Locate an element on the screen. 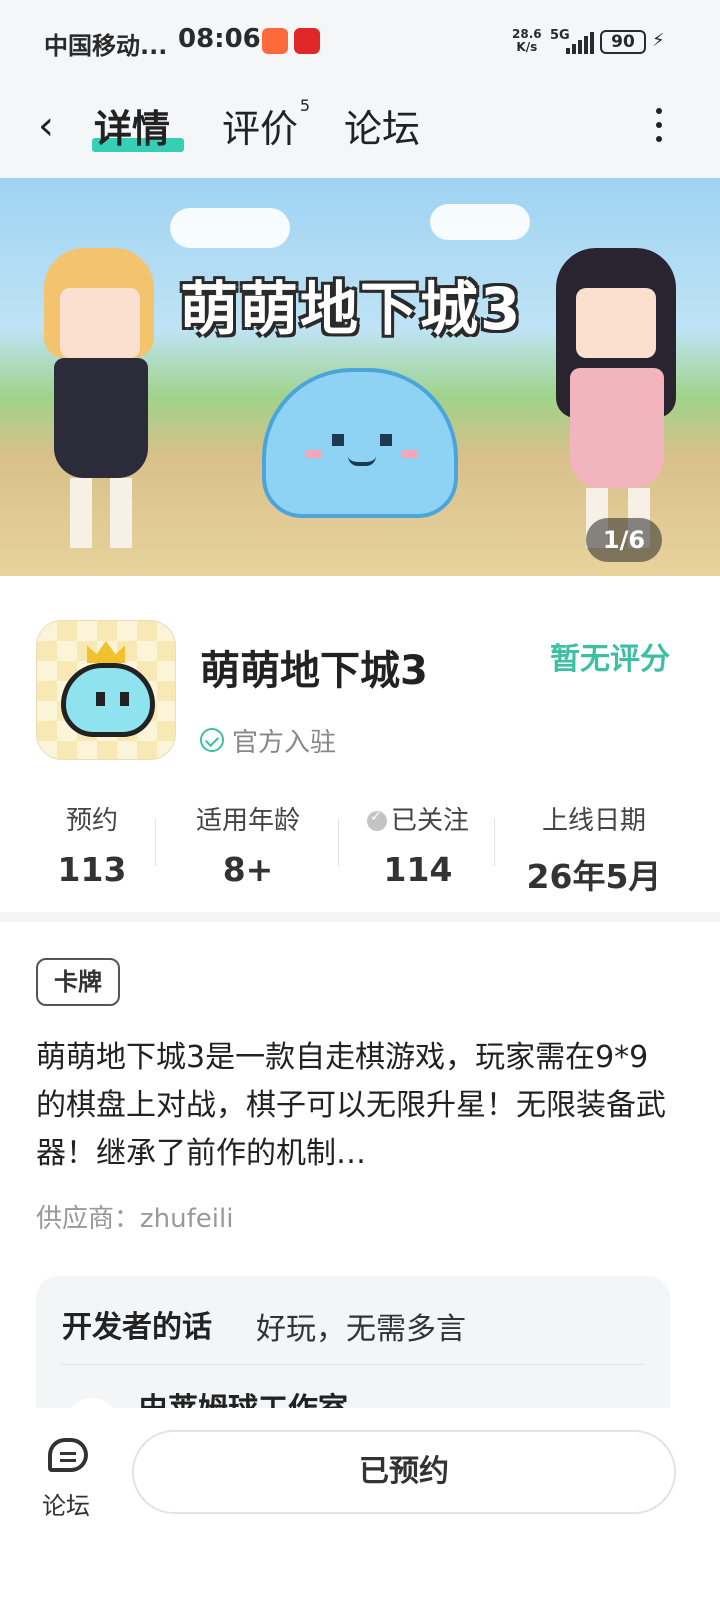 This screenshot has height=1598, width=720. developer-note-title: 开发者的话 is located at coordinates (137, 1327).